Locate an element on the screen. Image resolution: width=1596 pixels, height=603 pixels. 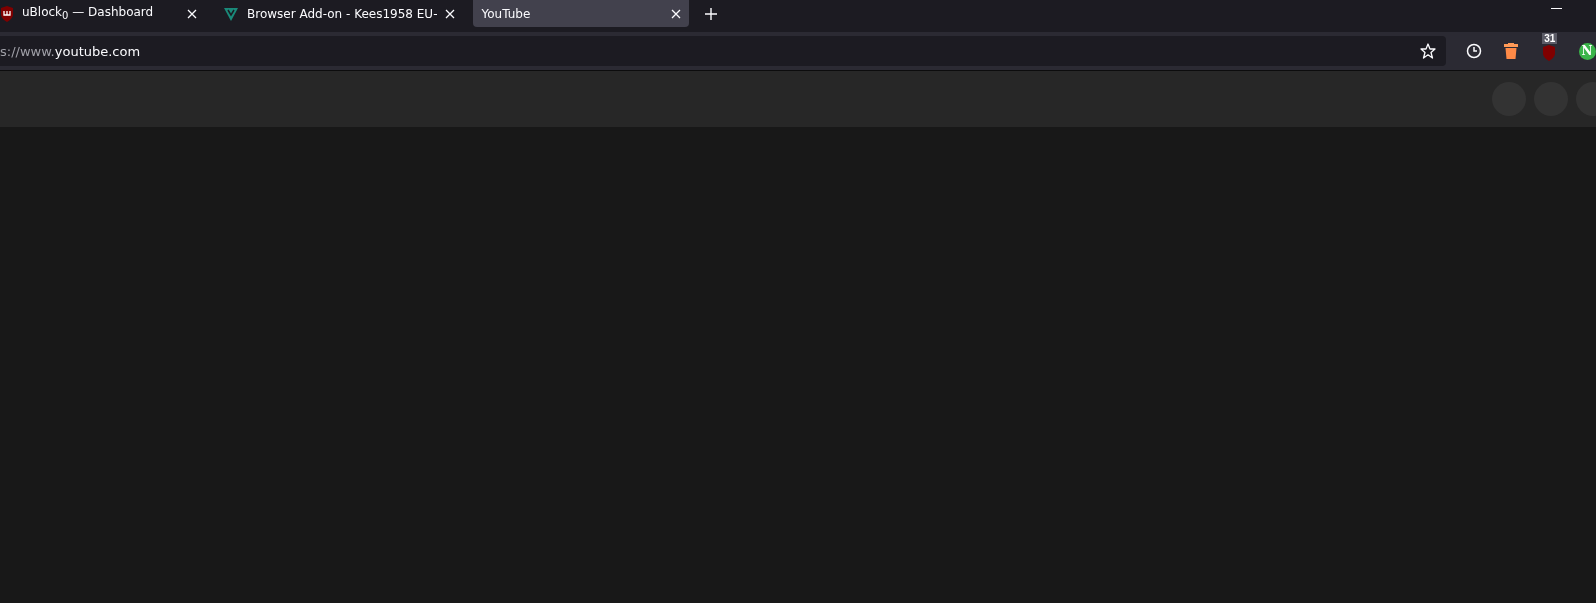
extension-button: 31 is located at coordinates (1549, 47).